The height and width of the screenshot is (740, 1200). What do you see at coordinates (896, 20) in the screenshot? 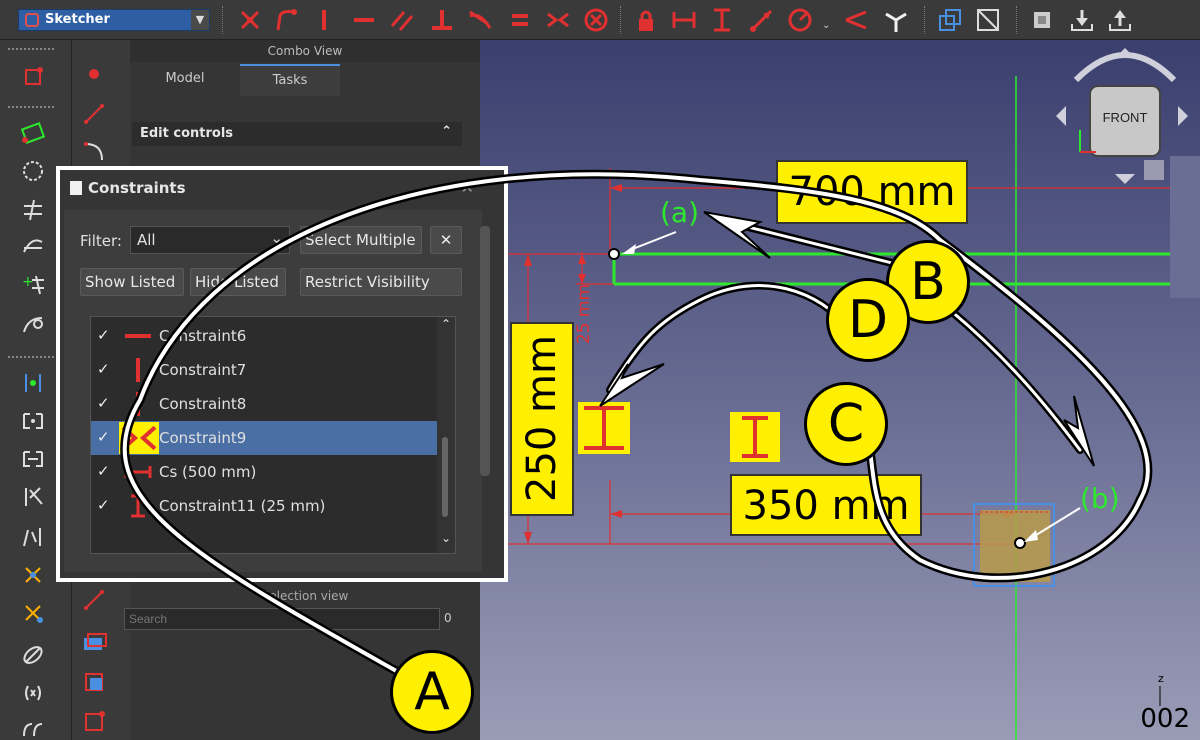
I see `constrain-snell-icon` at bounding box center [896, 20].